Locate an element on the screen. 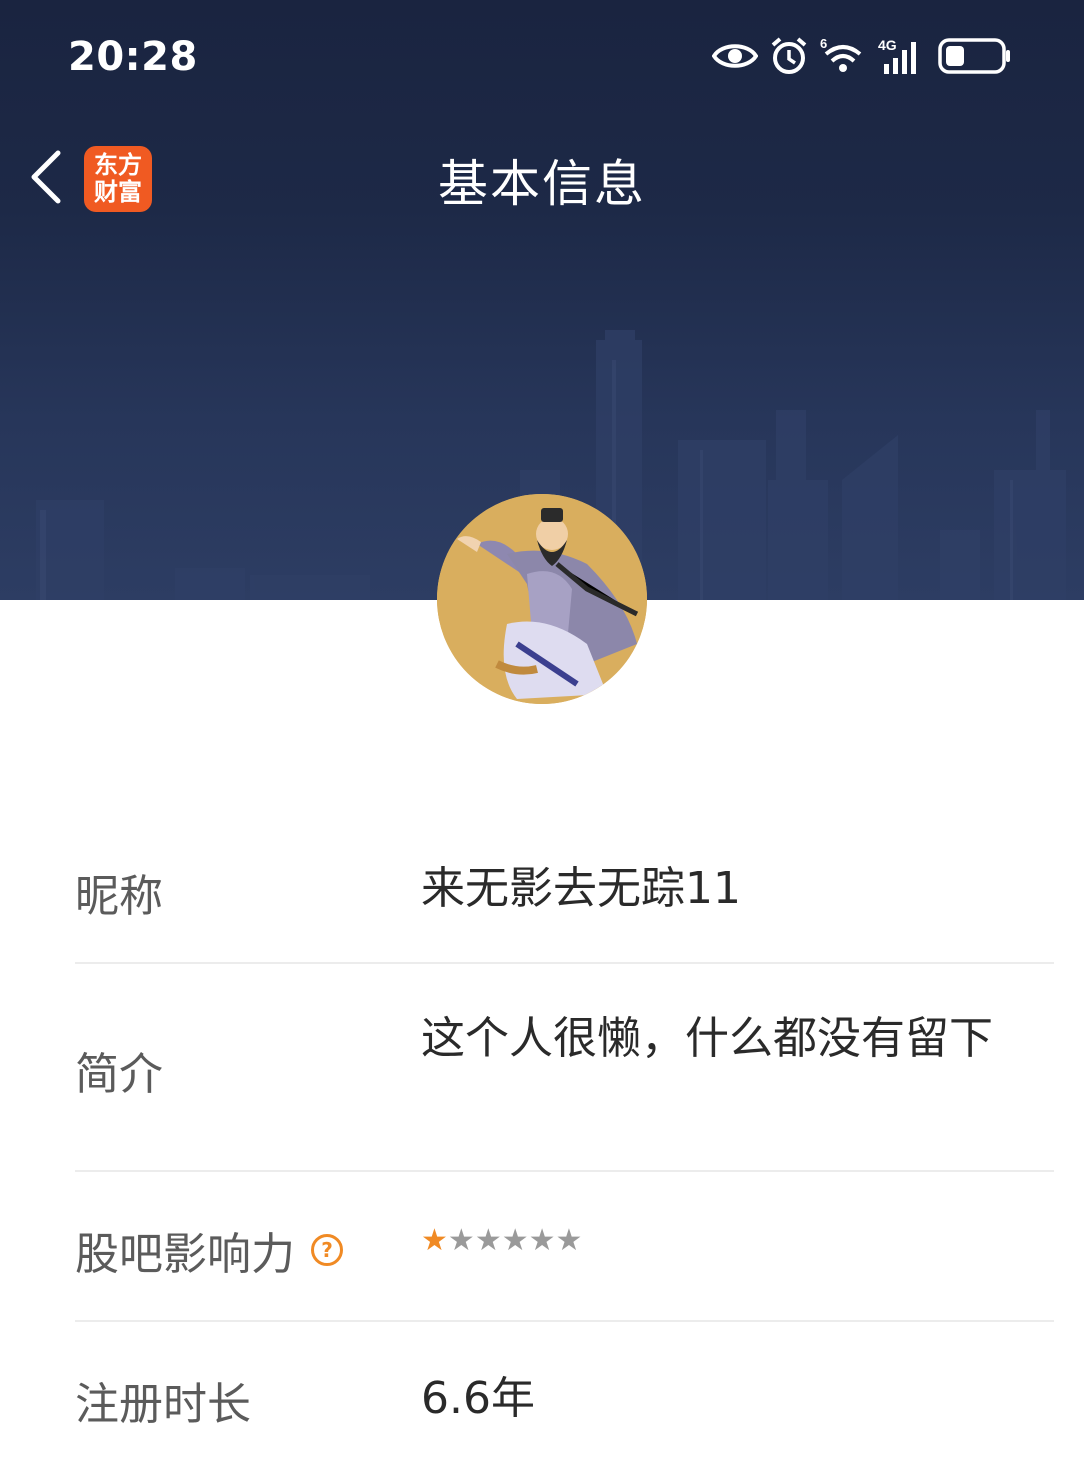 The image size is (1084, 1480). influence-value: ★ ★ ★ ★ ★ ★ is located at coordinates (716, 1241).